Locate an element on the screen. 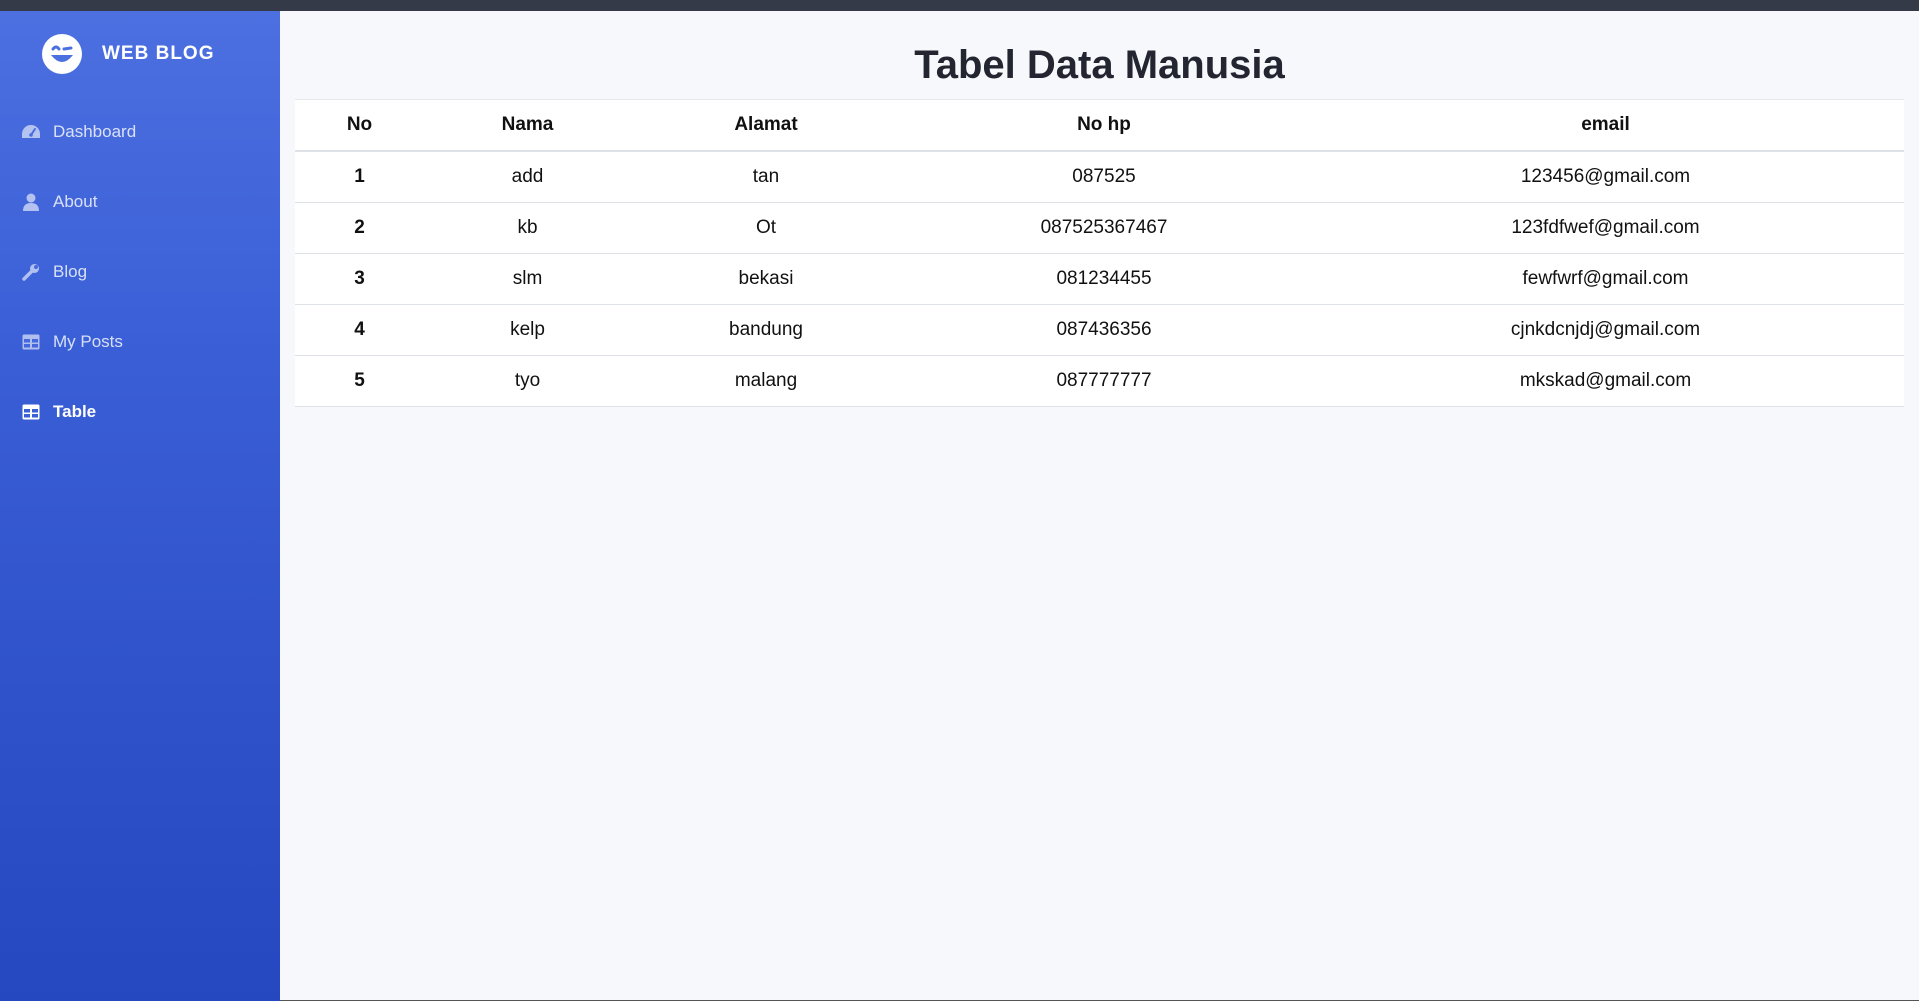  cell-no: 4 is located at coordinates (359, 330).